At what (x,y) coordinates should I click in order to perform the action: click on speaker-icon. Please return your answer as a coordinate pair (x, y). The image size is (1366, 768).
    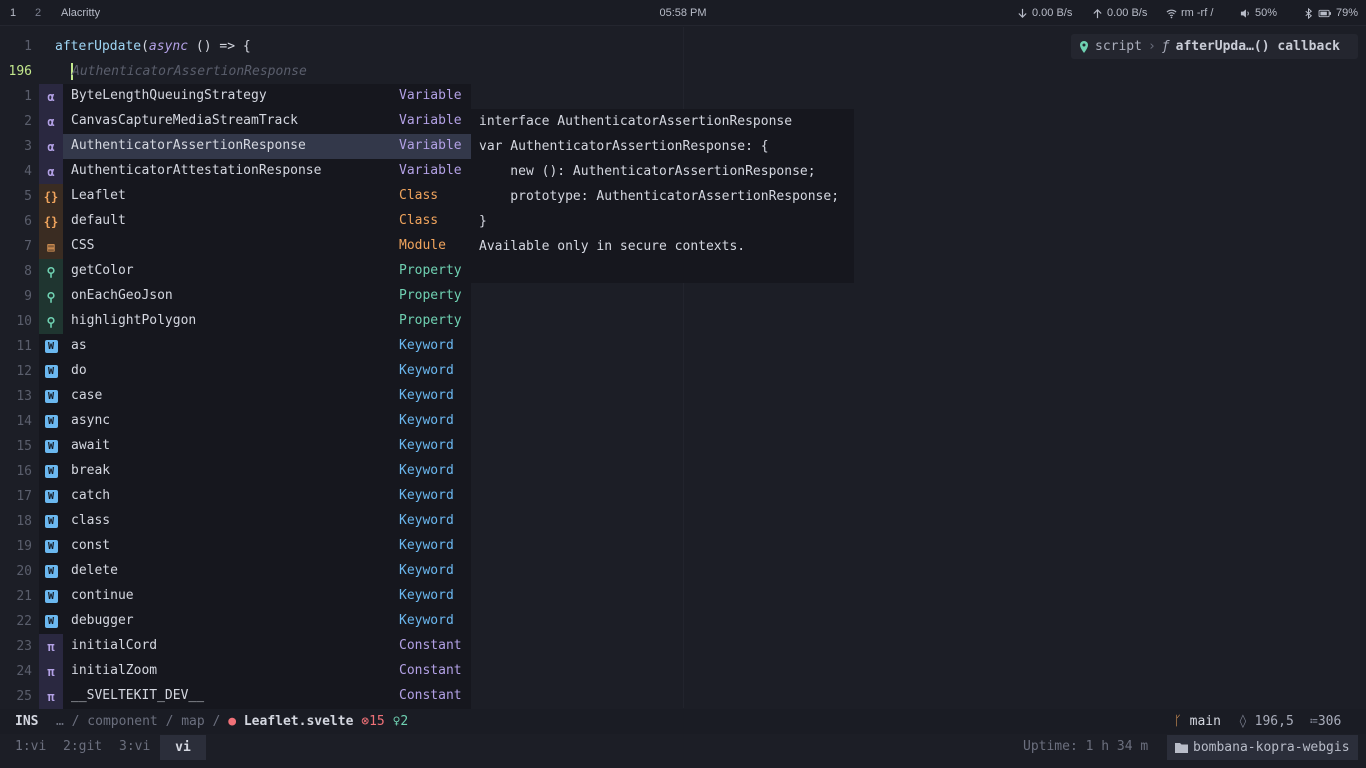
    Looking at the image, I should click on (1244, 13).